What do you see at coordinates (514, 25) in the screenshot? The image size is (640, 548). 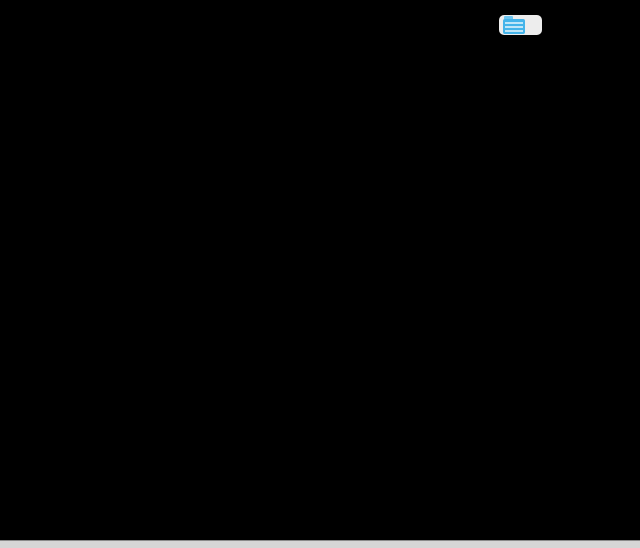 I see `folder-icon` at bounding box center [514, 25].